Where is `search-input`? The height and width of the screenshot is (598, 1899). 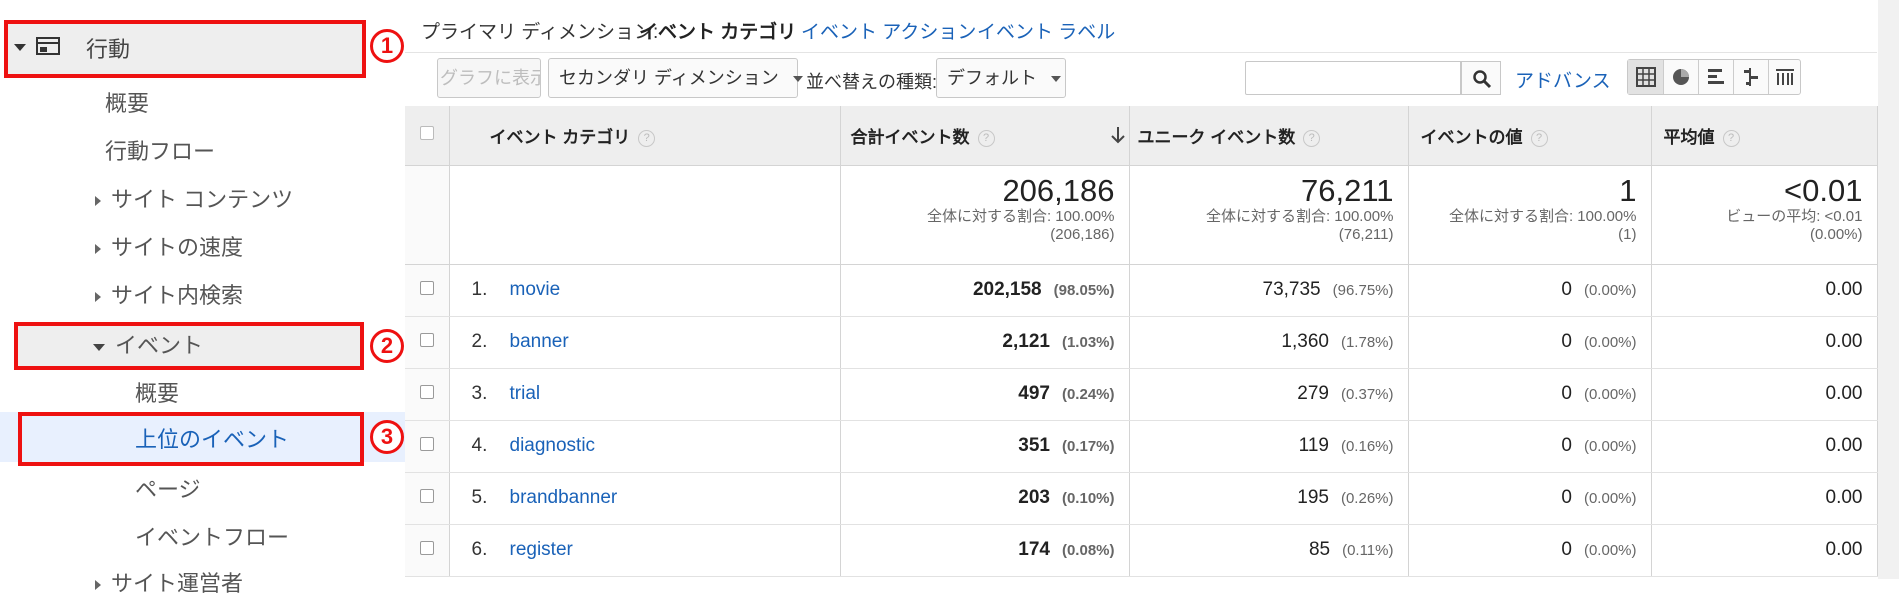 search-input is located at coordinates (1353, 78).